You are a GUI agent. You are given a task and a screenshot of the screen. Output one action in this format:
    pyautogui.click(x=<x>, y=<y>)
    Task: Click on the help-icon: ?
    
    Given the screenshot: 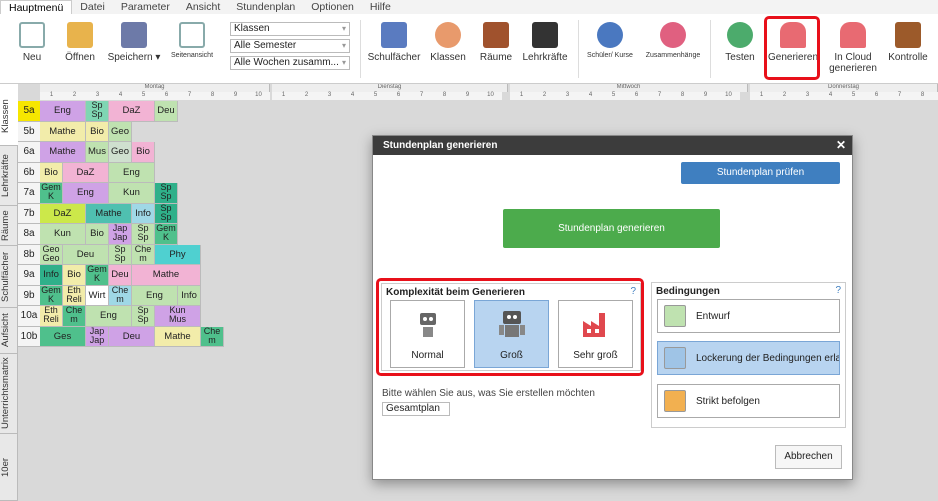 What is the action you would take?
    pyautogui.click(x=838, y=290)
    